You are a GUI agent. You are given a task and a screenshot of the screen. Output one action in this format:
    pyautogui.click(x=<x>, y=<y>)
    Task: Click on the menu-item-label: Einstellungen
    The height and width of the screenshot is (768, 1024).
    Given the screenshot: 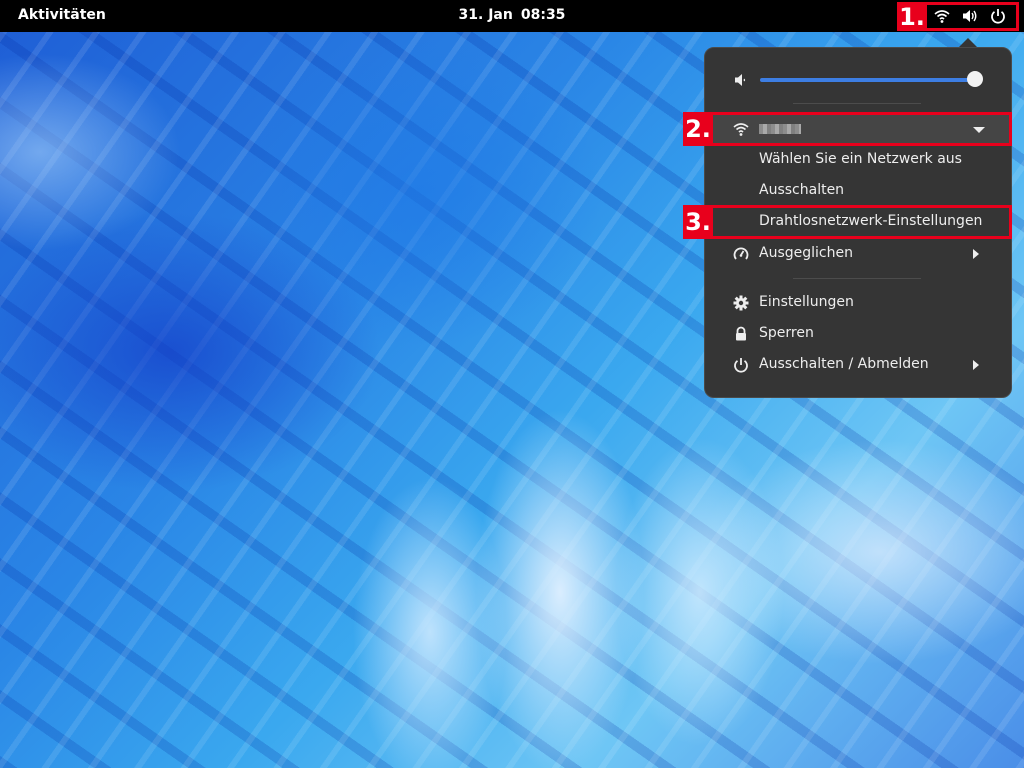 What is the action you would take?
    pyautogui.click(x=806, y=302)
    